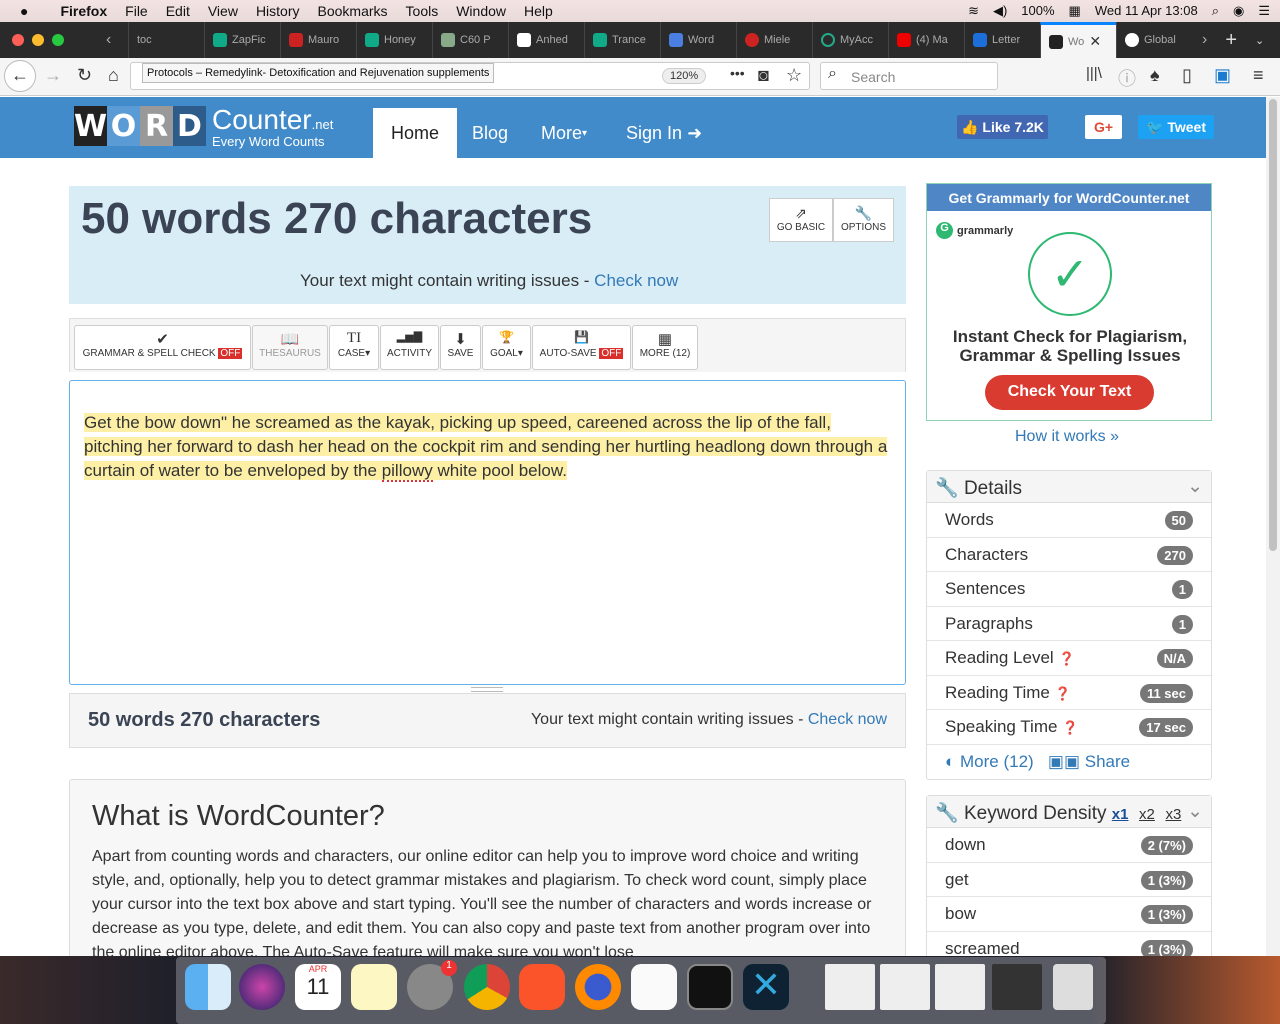  What do you see at coordinates (1094, 73) in the screenshot?
I see `library-icon: |||\` at bounding box center [1094, 73].